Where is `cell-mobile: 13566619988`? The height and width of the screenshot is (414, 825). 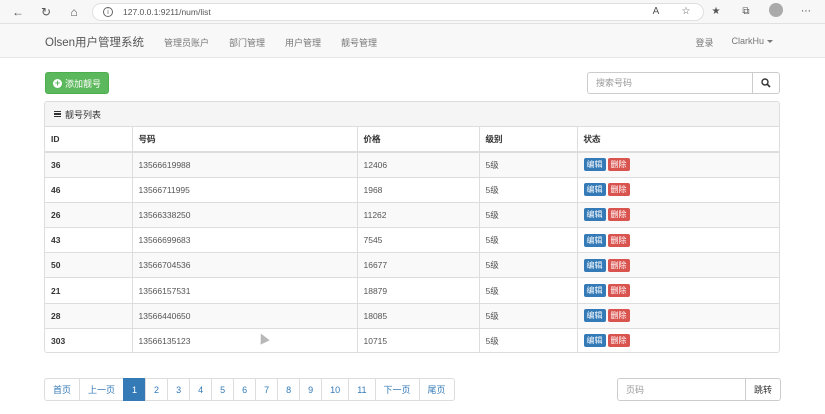 cell-mobile: 13566619988 is located at coordinates (245, 165).